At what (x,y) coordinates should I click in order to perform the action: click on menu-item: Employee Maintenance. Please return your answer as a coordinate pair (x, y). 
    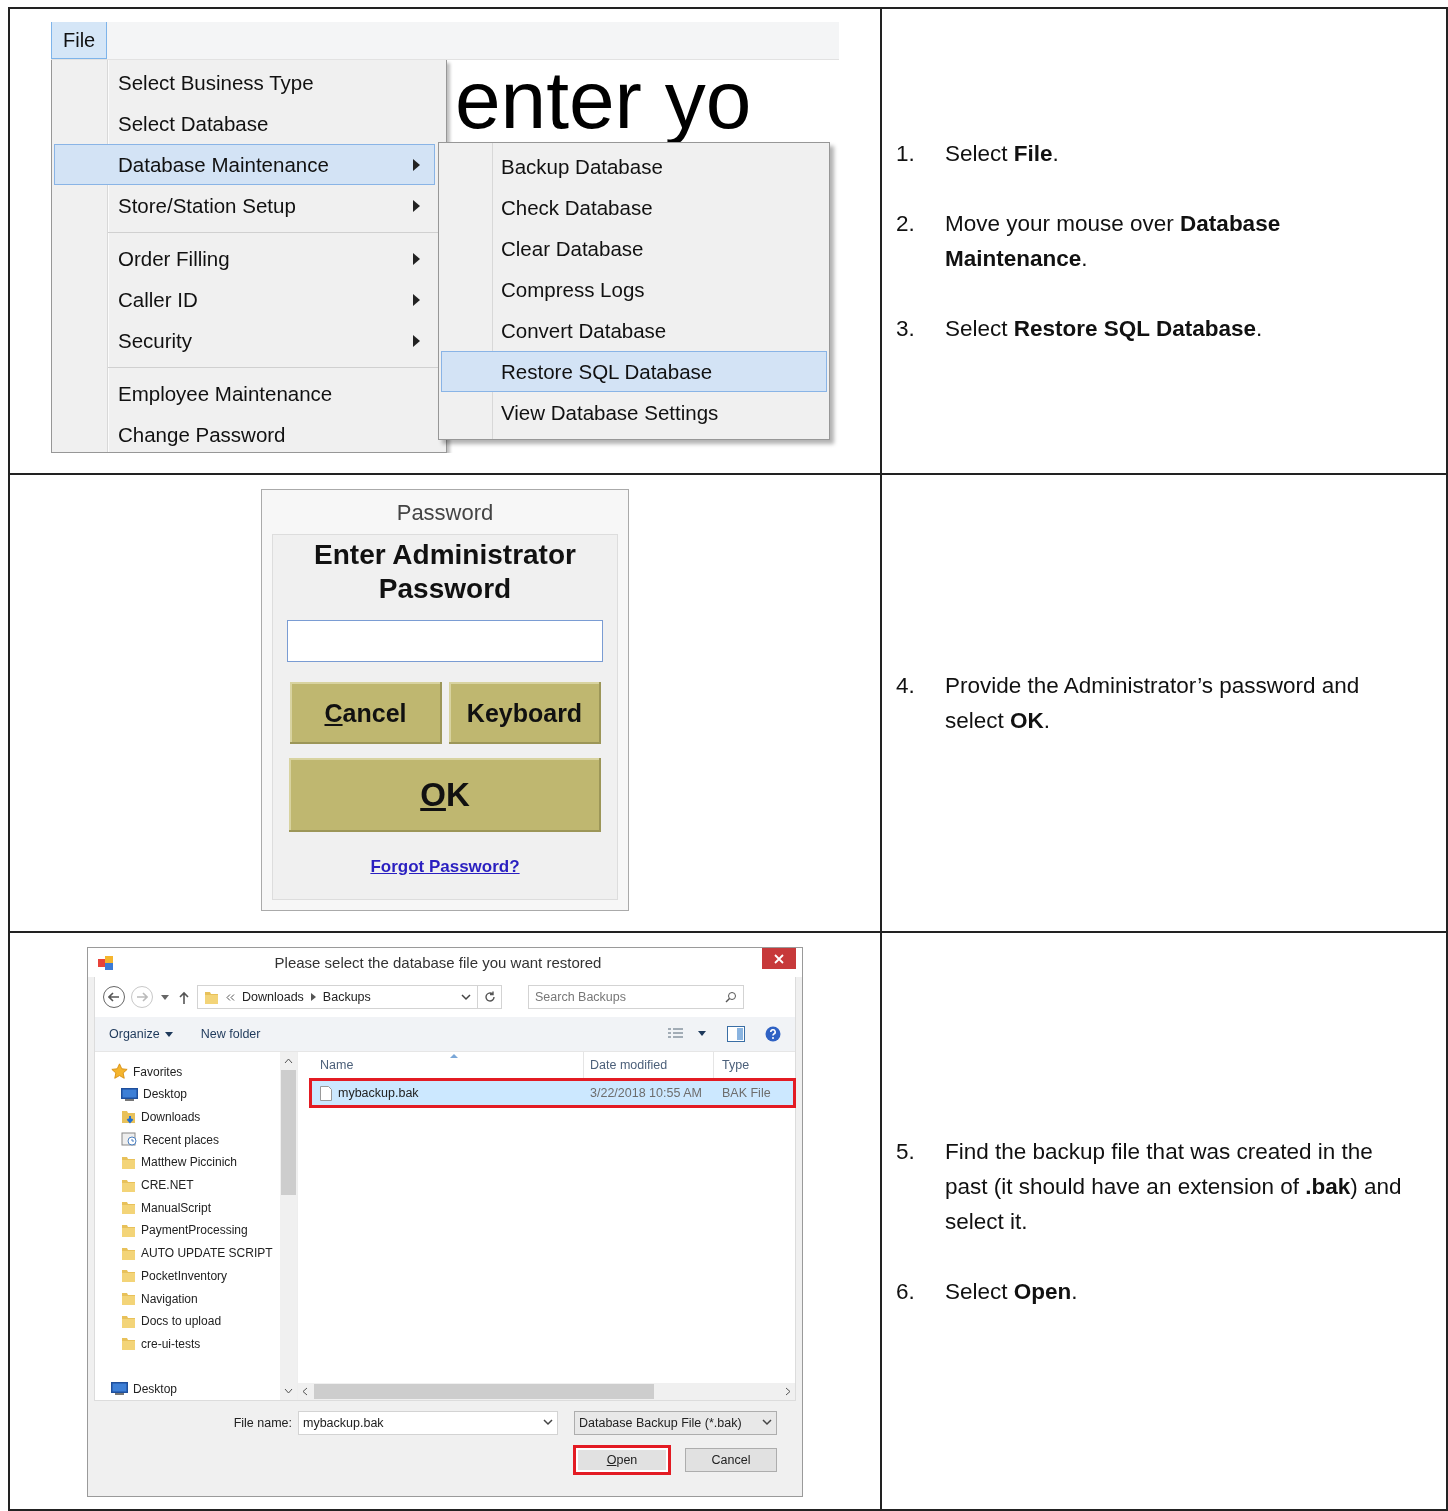
    Looking at the image, I should click on (244, 393).